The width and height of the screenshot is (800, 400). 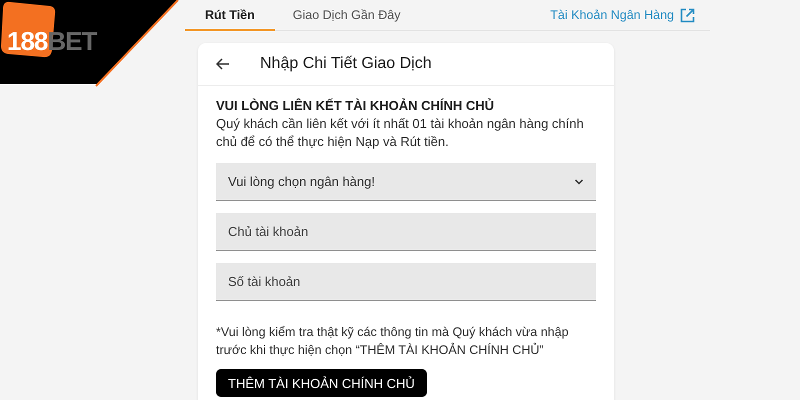 What do you see at coordinates (406, 182) in the screenshot?
I see `bank-select: Vui lòng chọn ngân hàng!` at bounding box center [406, 182].